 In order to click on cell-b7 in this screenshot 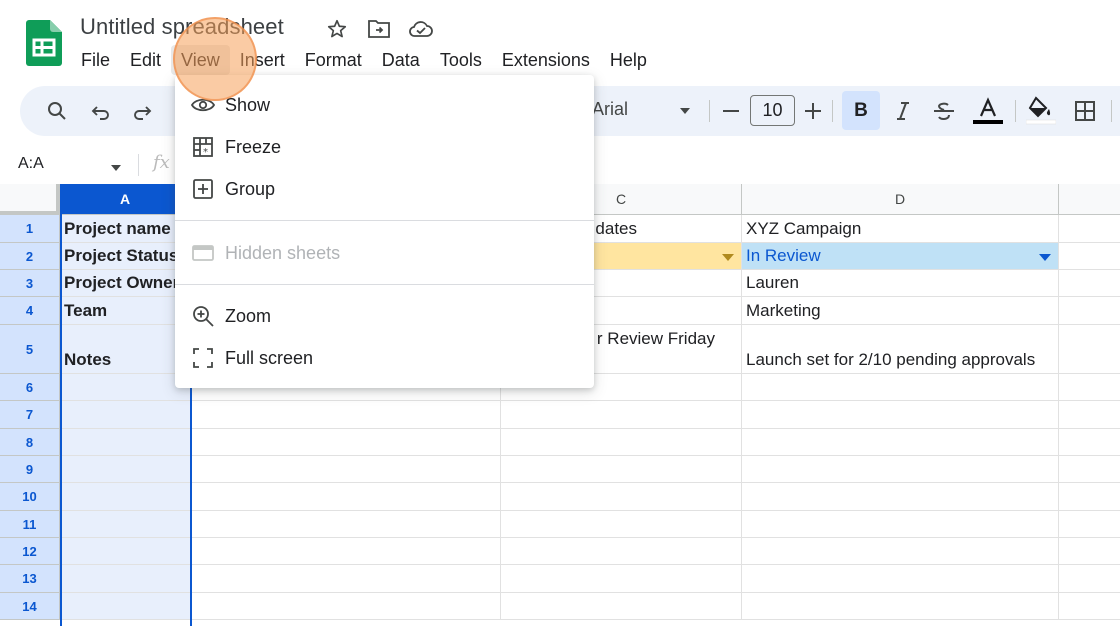, I will do `click(346, 415)`.